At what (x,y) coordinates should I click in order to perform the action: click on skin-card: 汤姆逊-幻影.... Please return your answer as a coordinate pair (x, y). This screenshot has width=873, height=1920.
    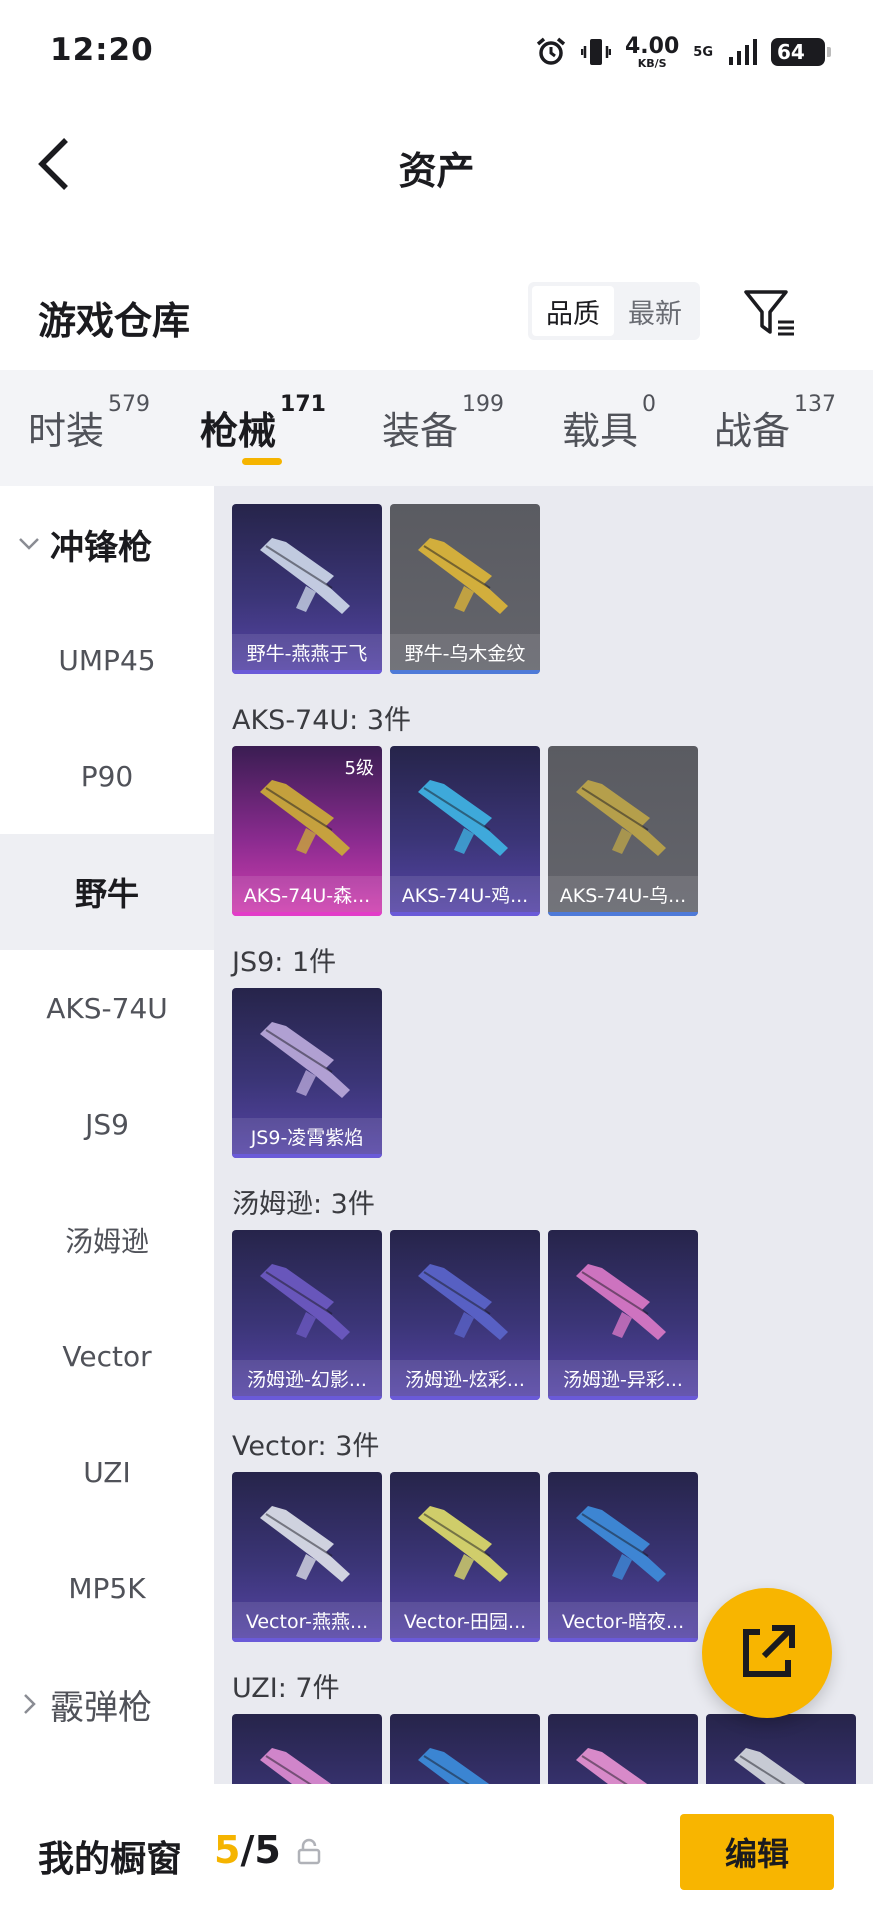
    Looking at the image, I should click on (307, 1315).